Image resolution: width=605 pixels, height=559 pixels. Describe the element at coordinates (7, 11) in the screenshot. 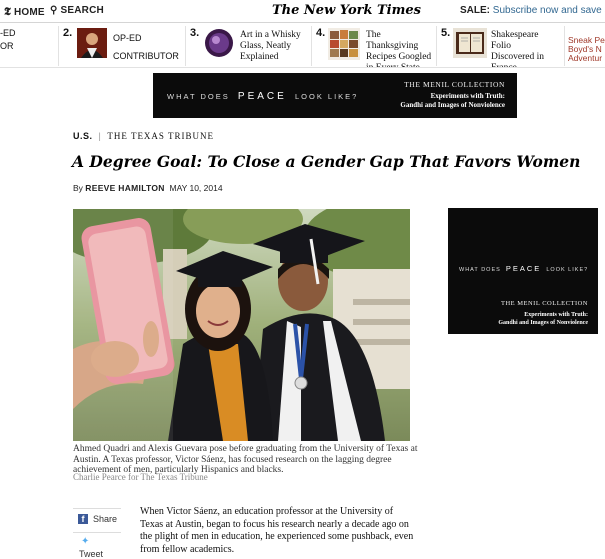

I see `nyt-t-icon: 𝕿` at that location.